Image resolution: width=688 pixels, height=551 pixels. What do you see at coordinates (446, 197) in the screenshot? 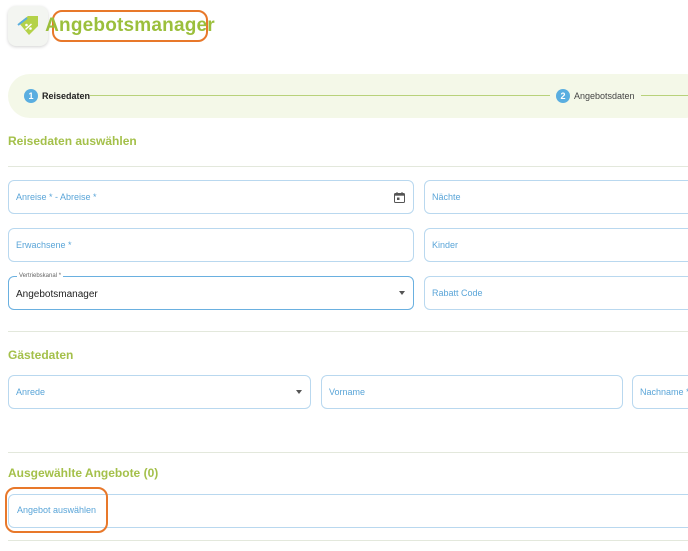
I see `nights-placeholder: Nächte` at bounding box center [446, 197].